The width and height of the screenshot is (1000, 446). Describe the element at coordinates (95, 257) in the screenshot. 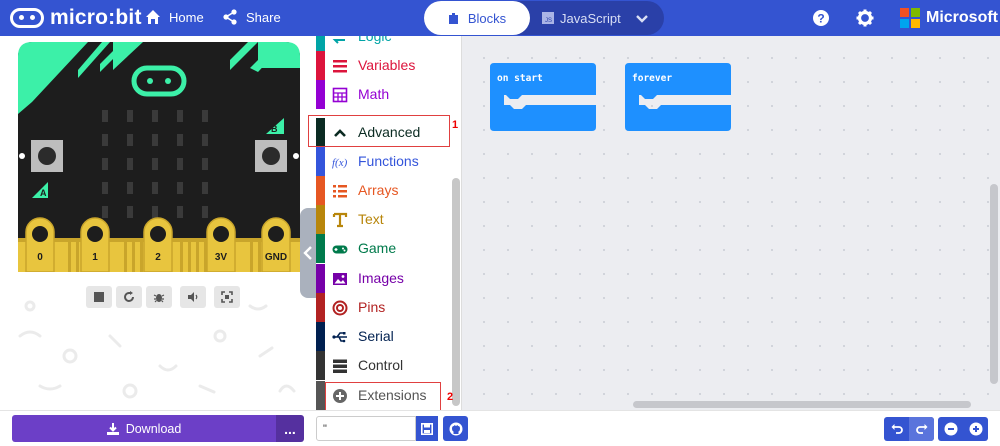

I see `pin-label-1: 1` at that location.